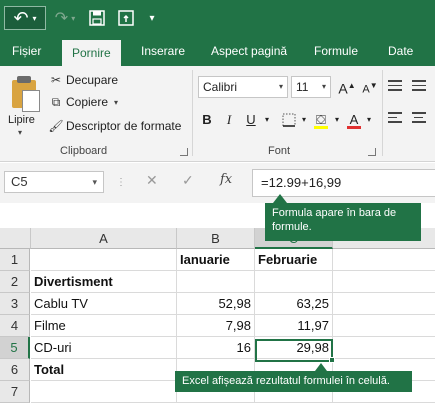 This screenshot has height=404, width=435. I want to click on fill-color-swatch, so click(321, 127).